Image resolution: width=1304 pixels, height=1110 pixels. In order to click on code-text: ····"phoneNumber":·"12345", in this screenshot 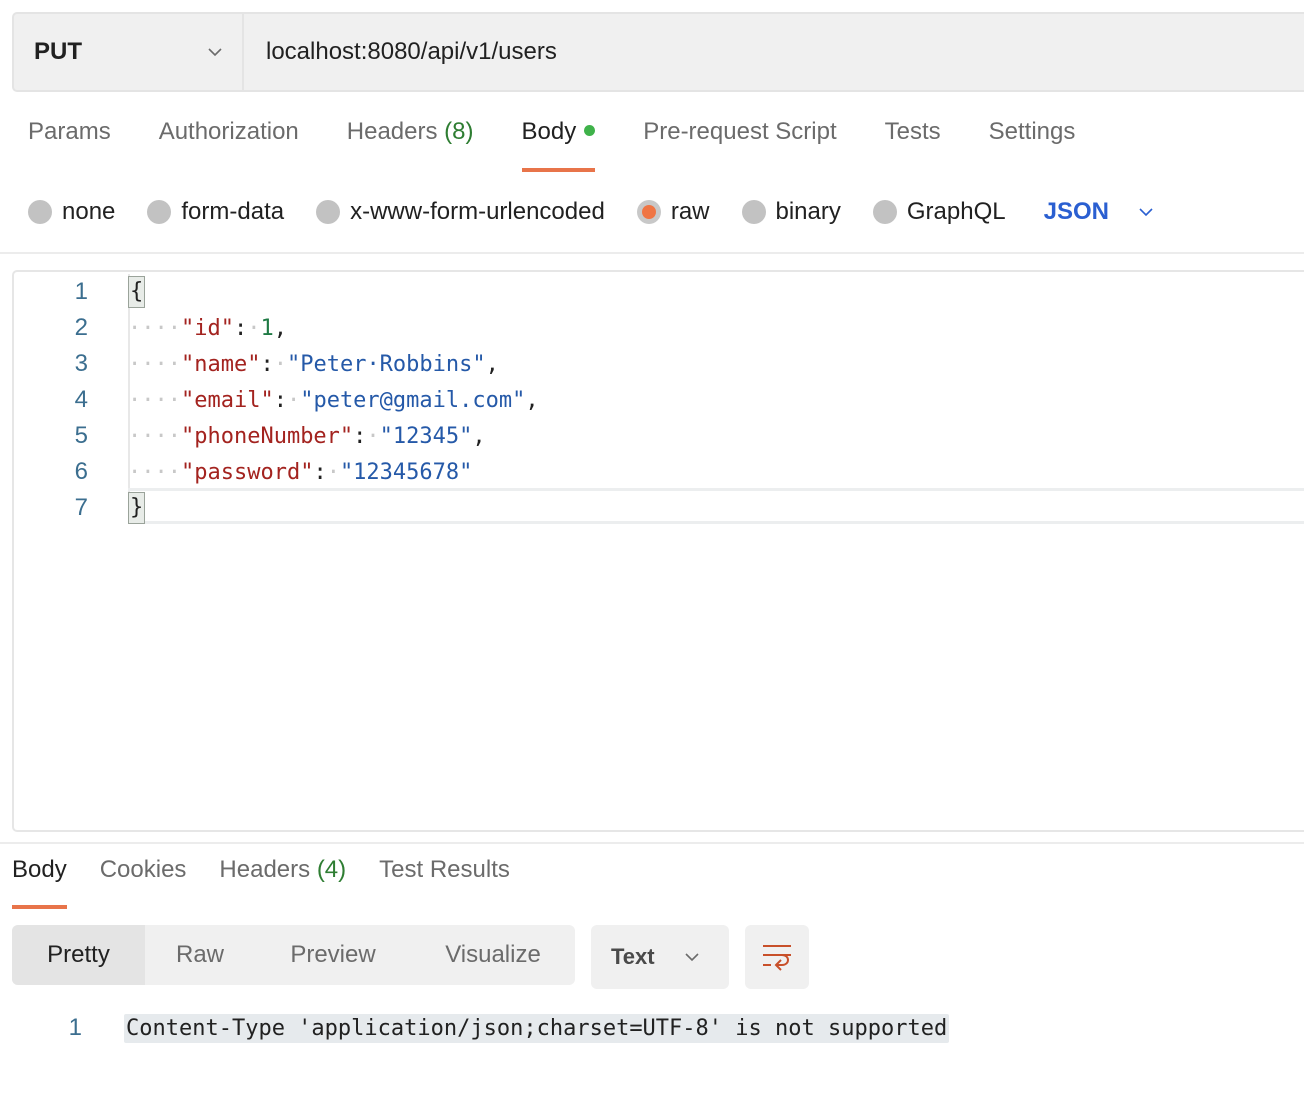, I will do `click(307, 436)`.